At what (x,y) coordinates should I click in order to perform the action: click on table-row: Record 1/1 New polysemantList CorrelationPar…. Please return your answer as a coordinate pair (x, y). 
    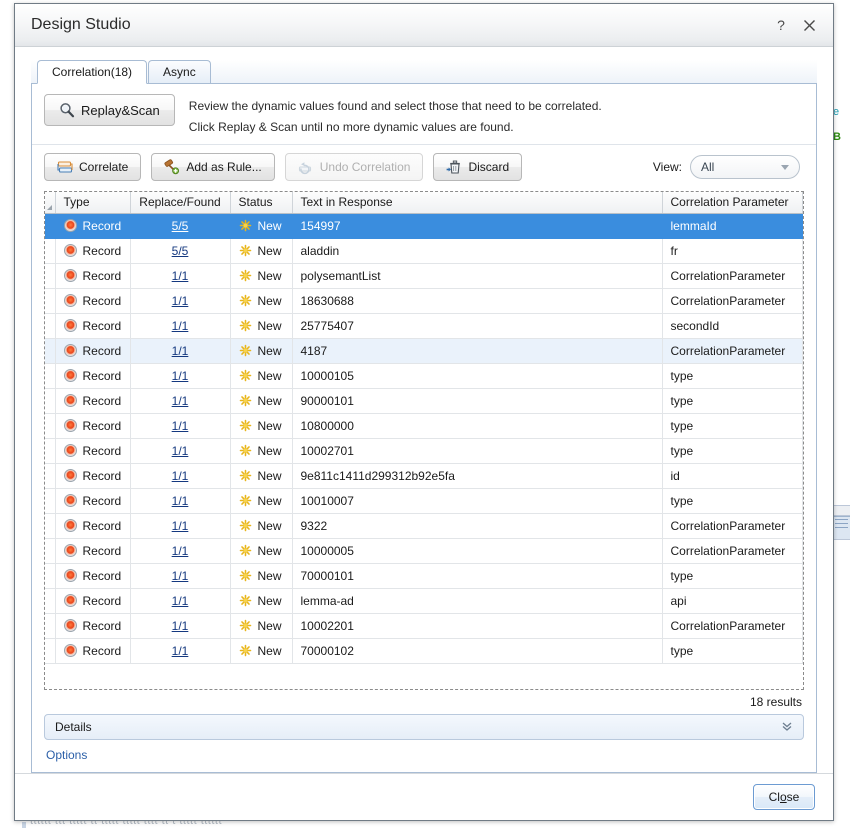
    Looking at the image, I should click on (424, 276).